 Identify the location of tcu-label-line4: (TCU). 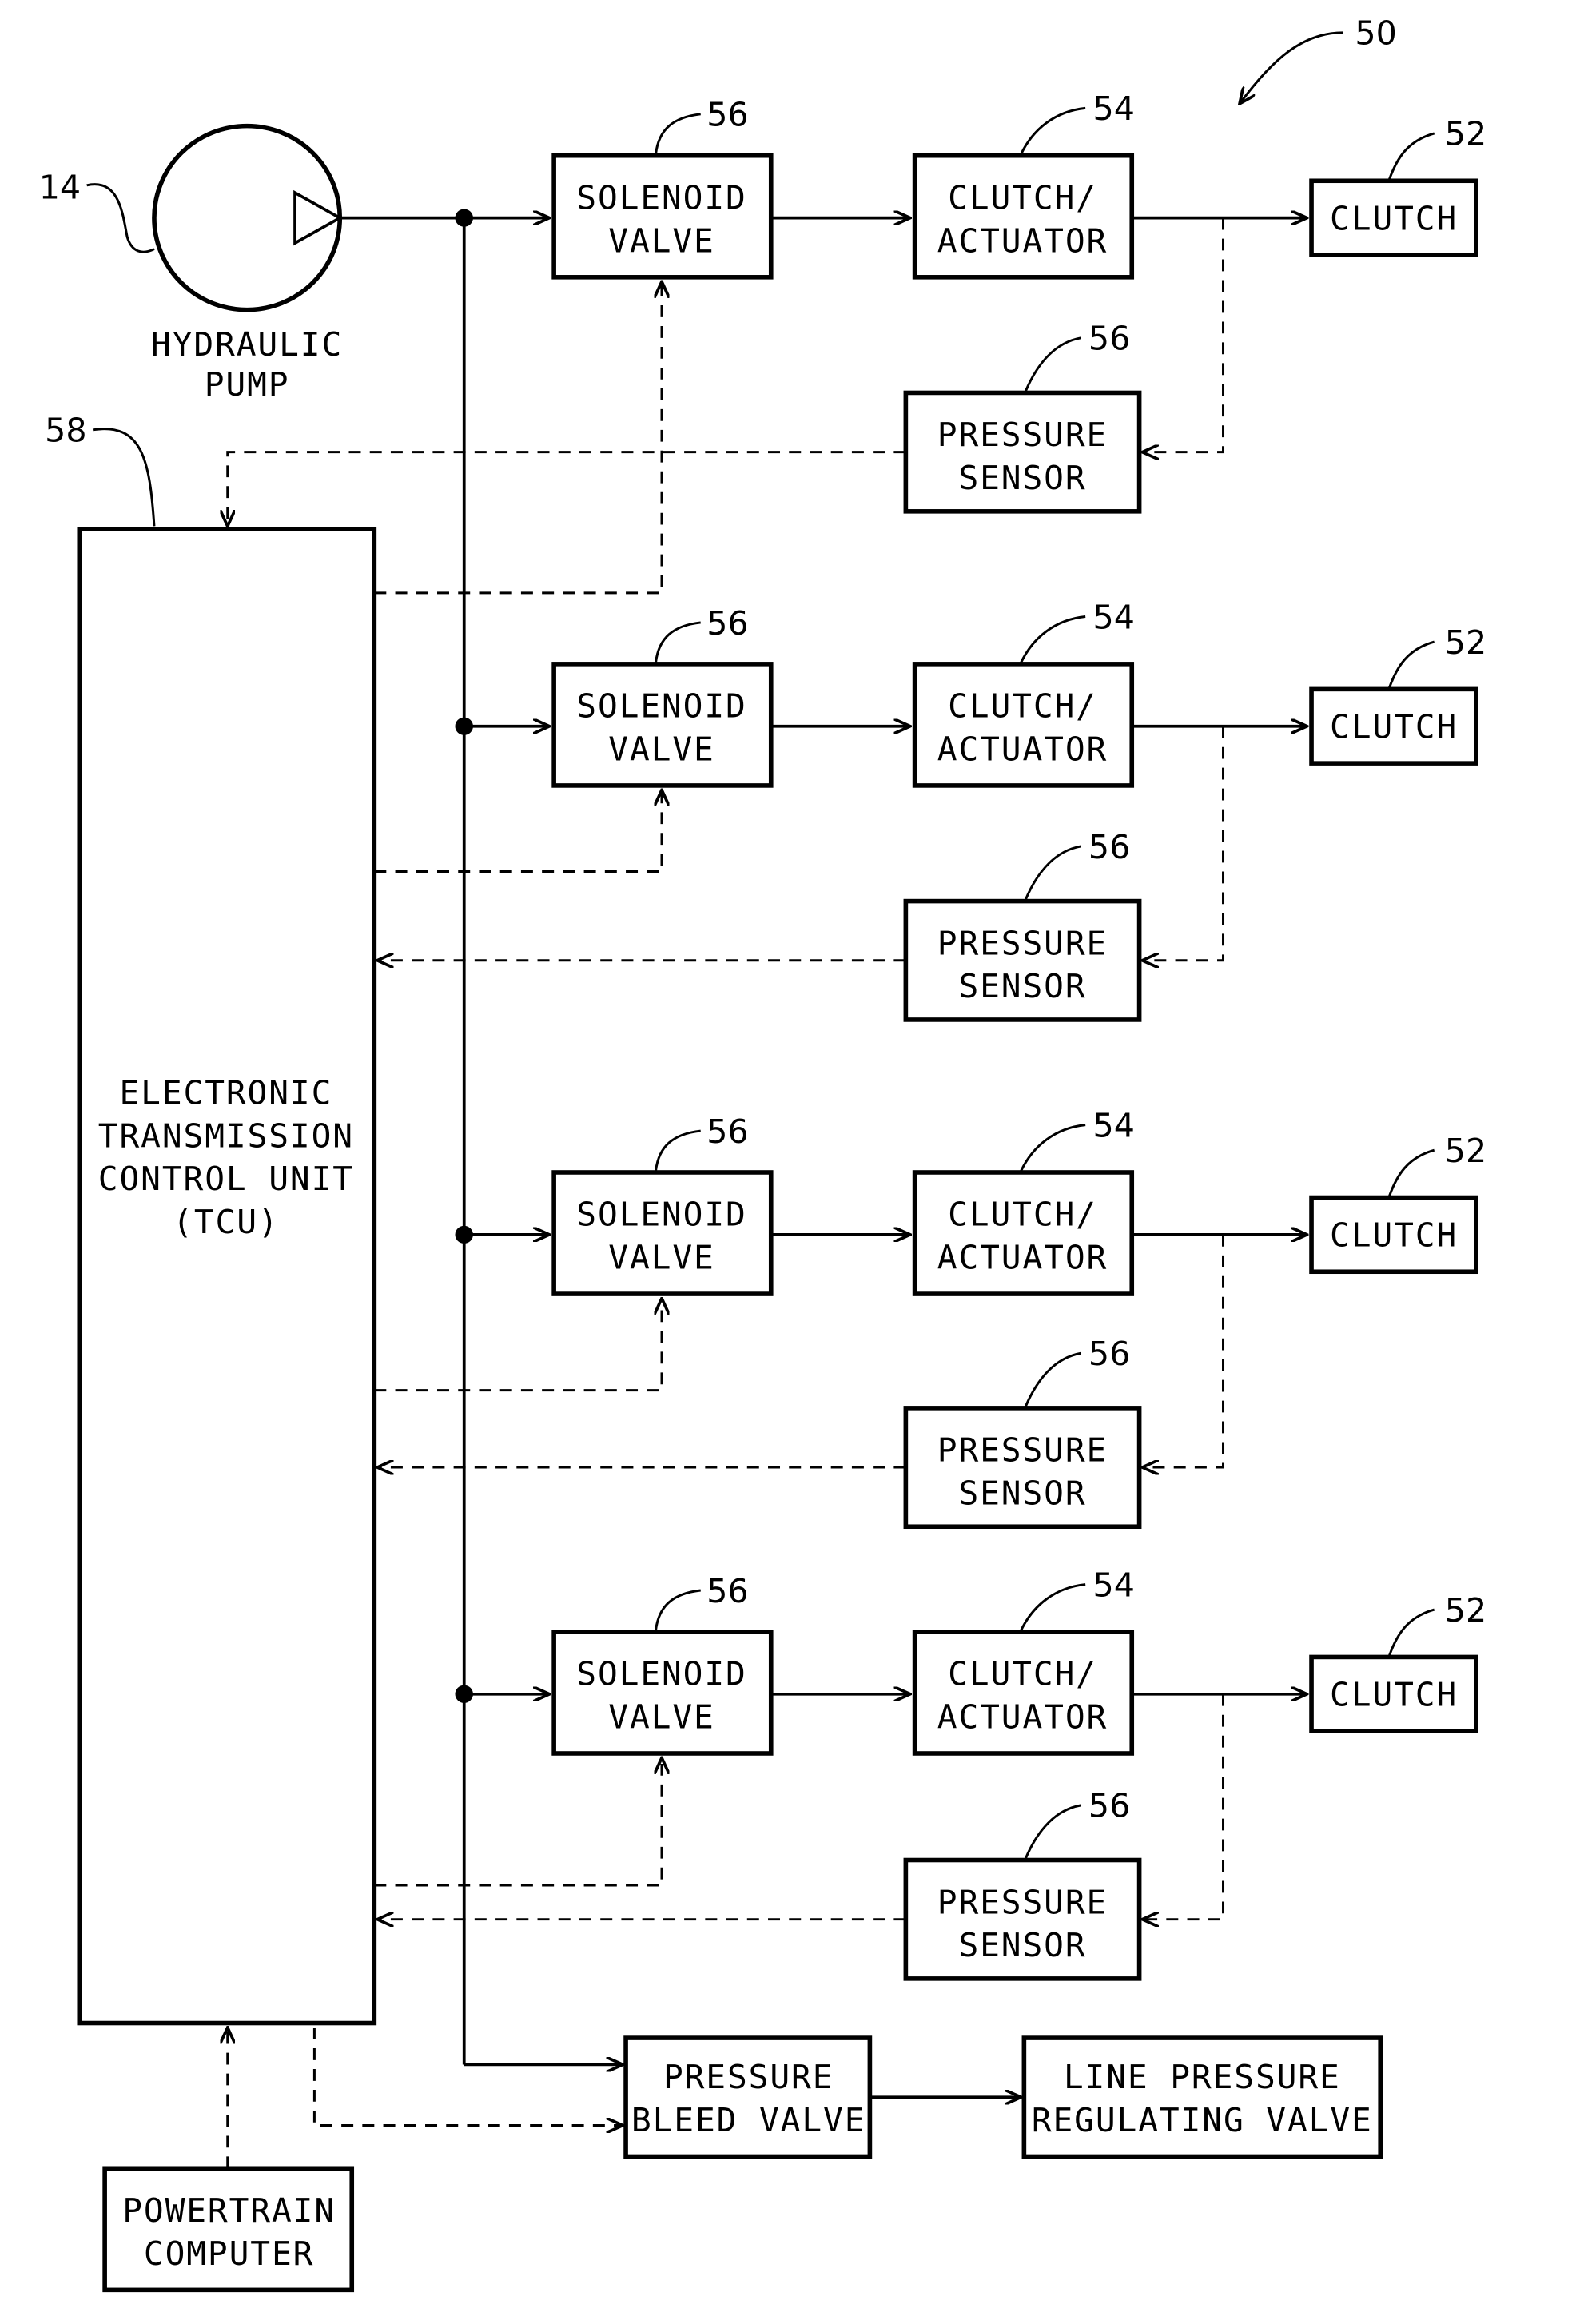
(226, 1222).